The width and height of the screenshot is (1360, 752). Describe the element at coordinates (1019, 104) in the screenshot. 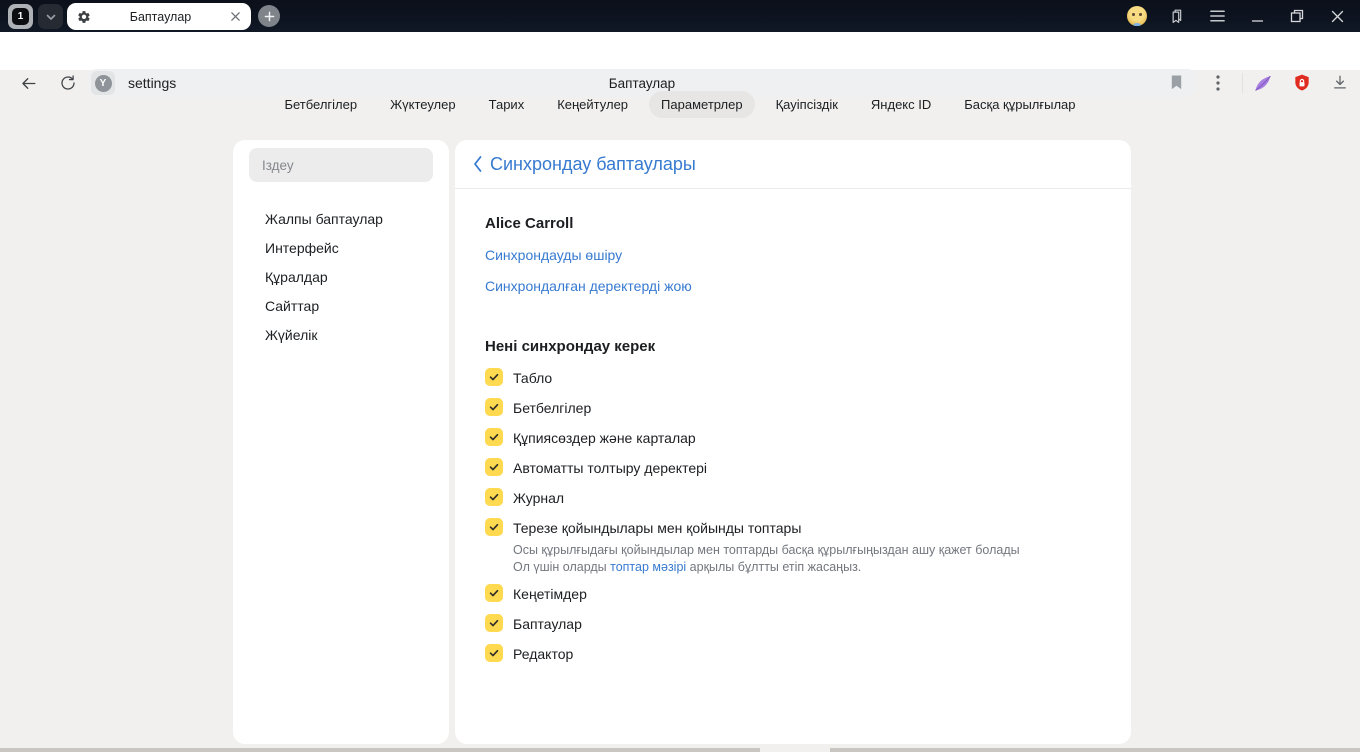

I see `nav-tab-other-devices: Басқа құрылғылар` at that location.